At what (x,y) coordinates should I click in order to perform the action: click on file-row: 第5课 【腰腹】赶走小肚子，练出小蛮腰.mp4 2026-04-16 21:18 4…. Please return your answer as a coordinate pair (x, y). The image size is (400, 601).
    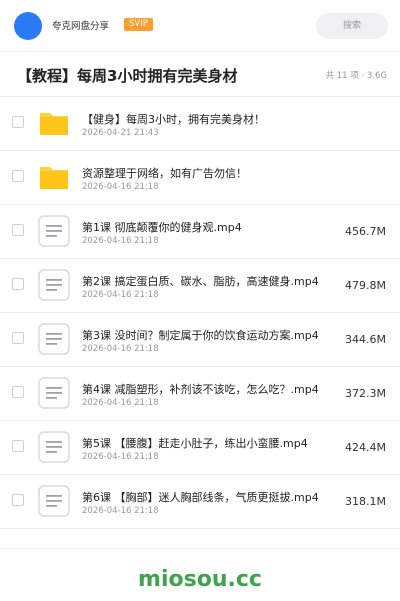
    Looking at the image, I should click on (200, 448).